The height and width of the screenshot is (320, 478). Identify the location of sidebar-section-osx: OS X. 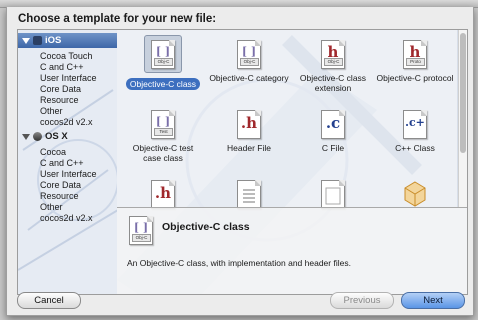
(68, 136).